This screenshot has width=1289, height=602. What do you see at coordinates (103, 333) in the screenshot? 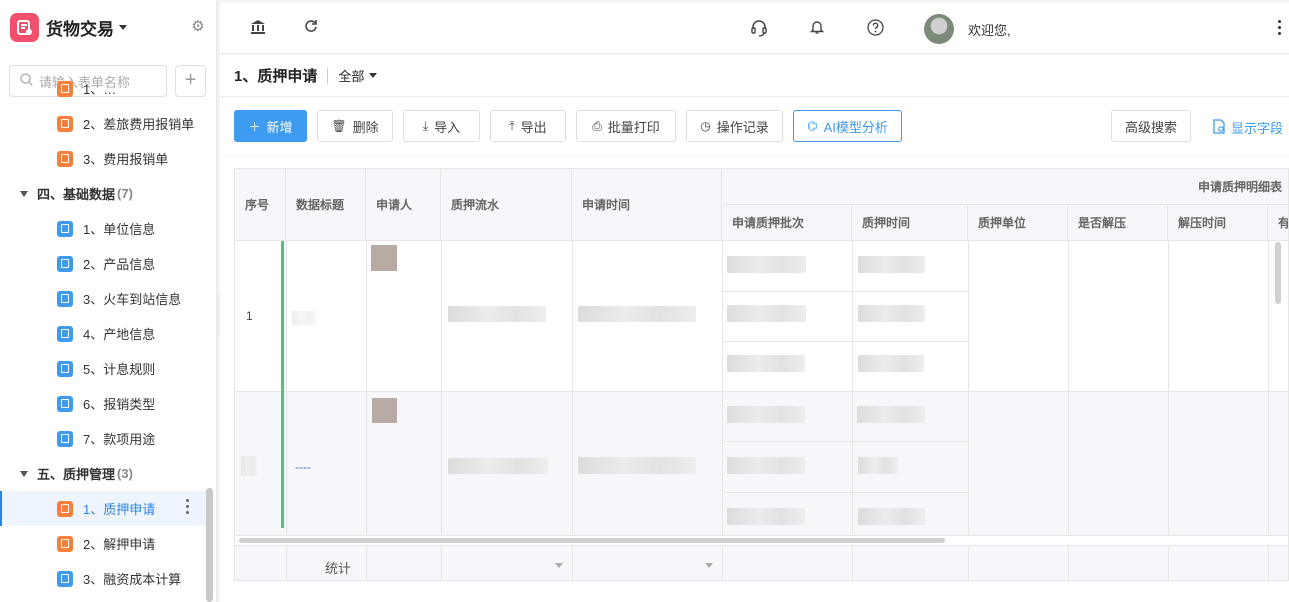
I see `sidebar-item: 4、产地信息` at bounding box center [103, 333].